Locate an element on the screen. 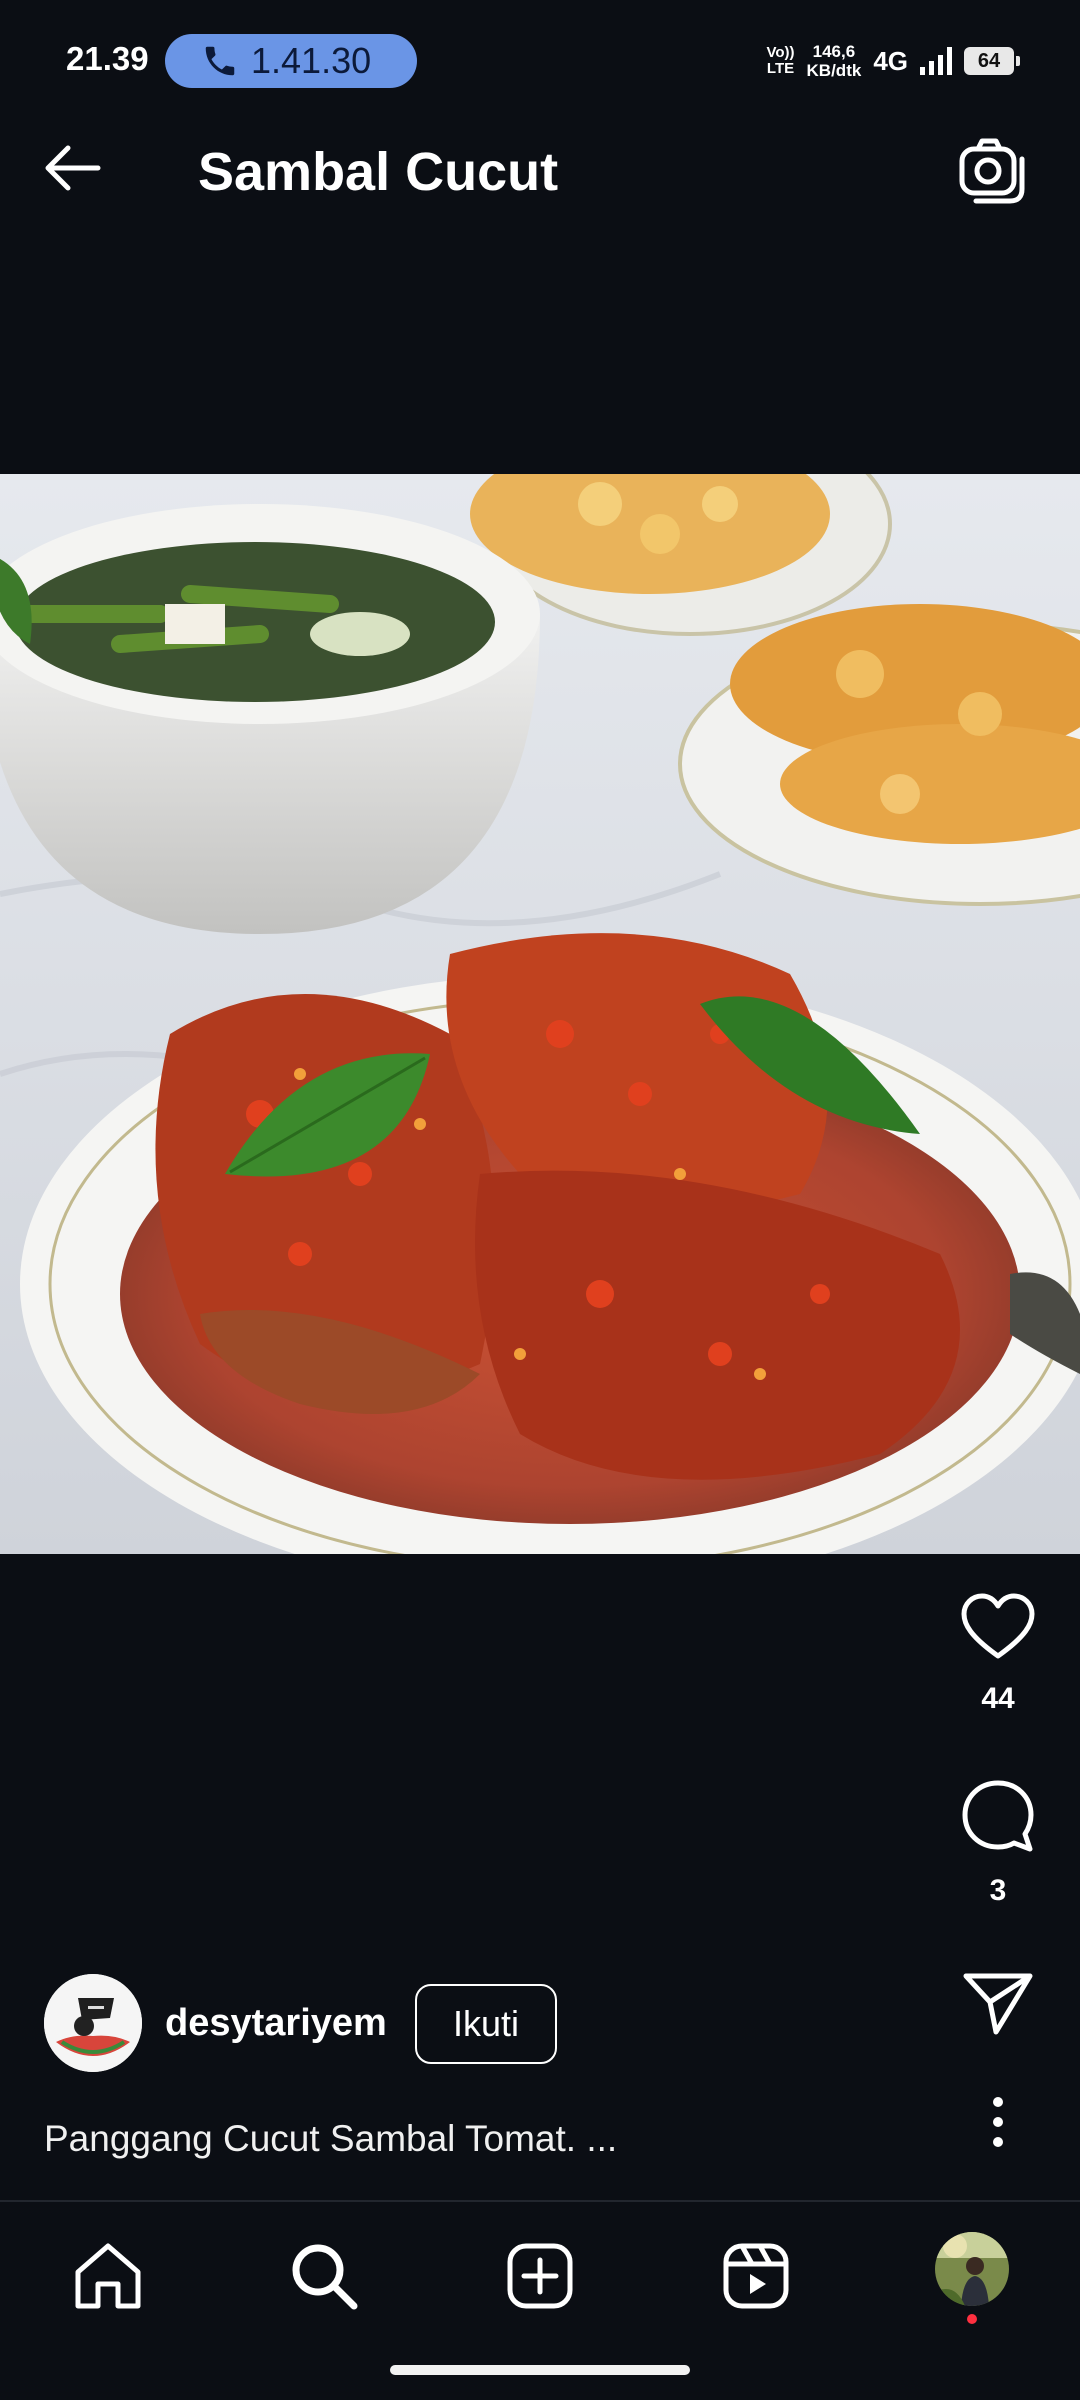 This screenshot has width=1080, height=2400. nav-create is located at coordinates (540, 2276).